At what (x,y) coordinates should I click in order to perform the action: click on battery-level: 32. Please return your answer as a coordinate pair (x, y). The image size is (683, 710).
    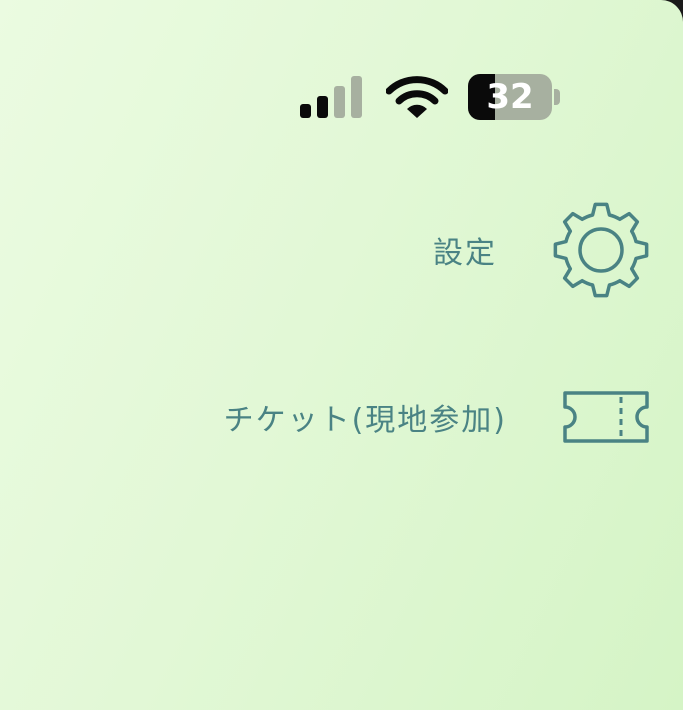
    Looking at the image, I should click on (510, 97).